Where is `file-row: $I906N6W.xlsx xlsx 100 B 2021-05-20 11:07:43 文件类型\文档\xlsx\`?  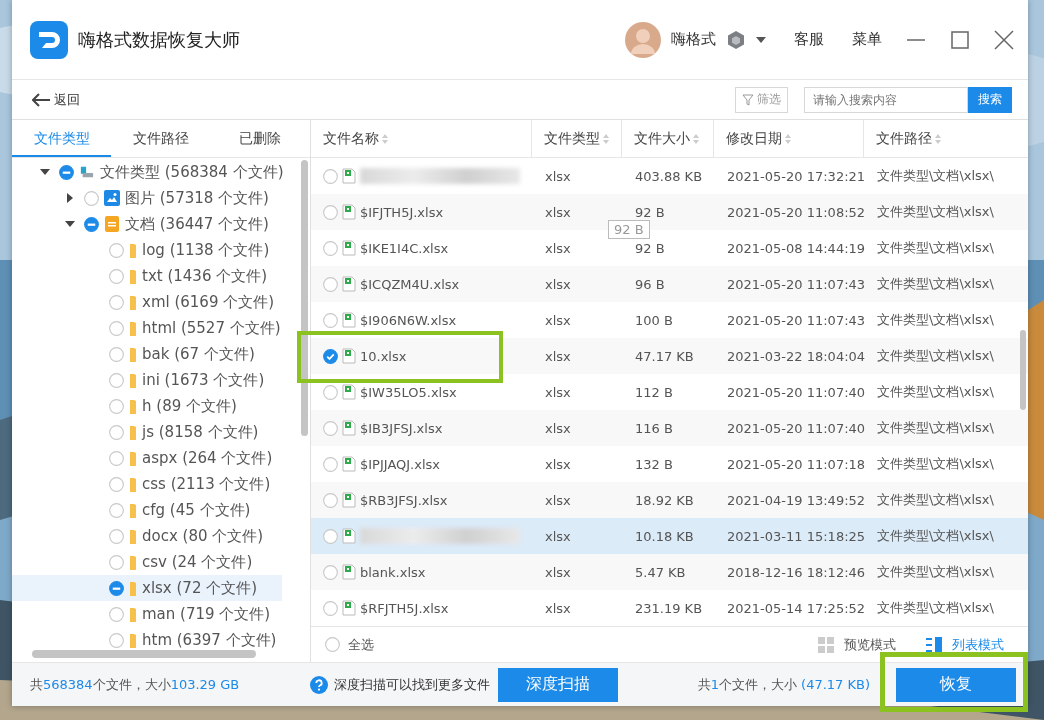 file-row: $I906N6W.xlsx xlsx 100 B 2021-05-20 11:07:43 文件类型\文档\xlsx\ is located at coordinates (669, 320).